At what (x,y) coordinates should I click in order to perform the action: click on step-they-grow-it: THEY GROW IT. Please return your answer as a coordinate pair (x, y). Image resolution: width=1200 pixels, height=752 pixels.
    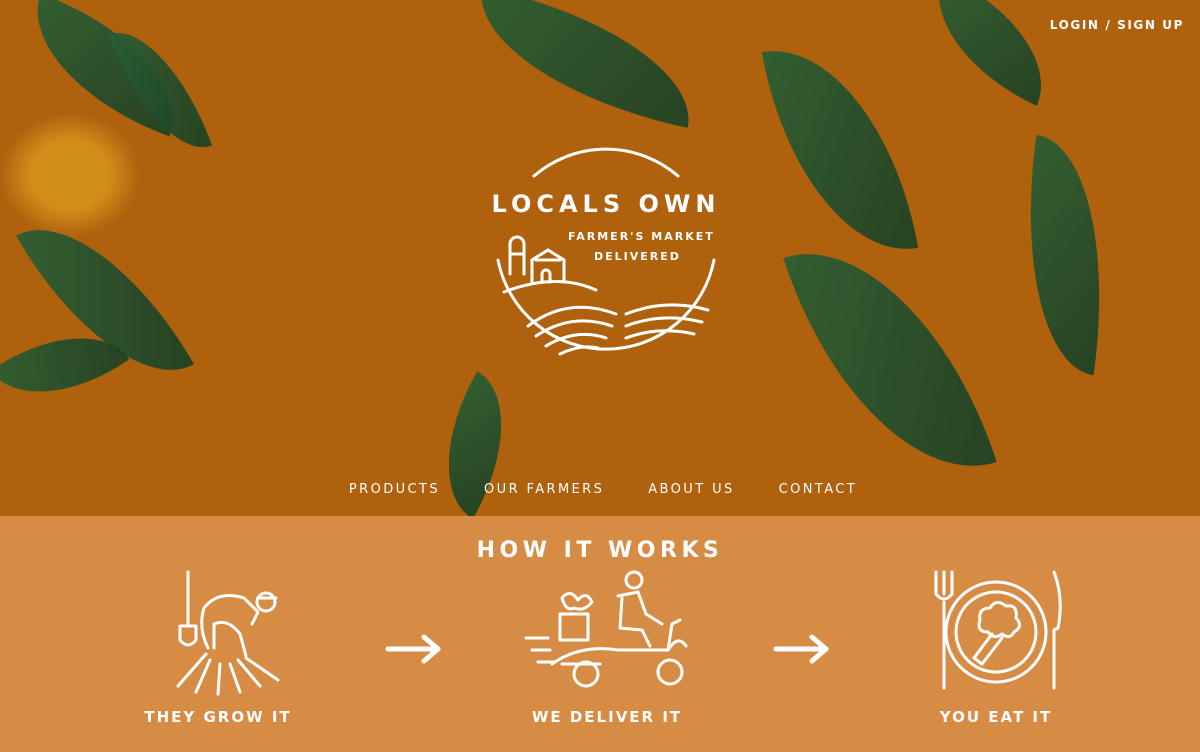
    Looking at the image, I should click on (218, 647).